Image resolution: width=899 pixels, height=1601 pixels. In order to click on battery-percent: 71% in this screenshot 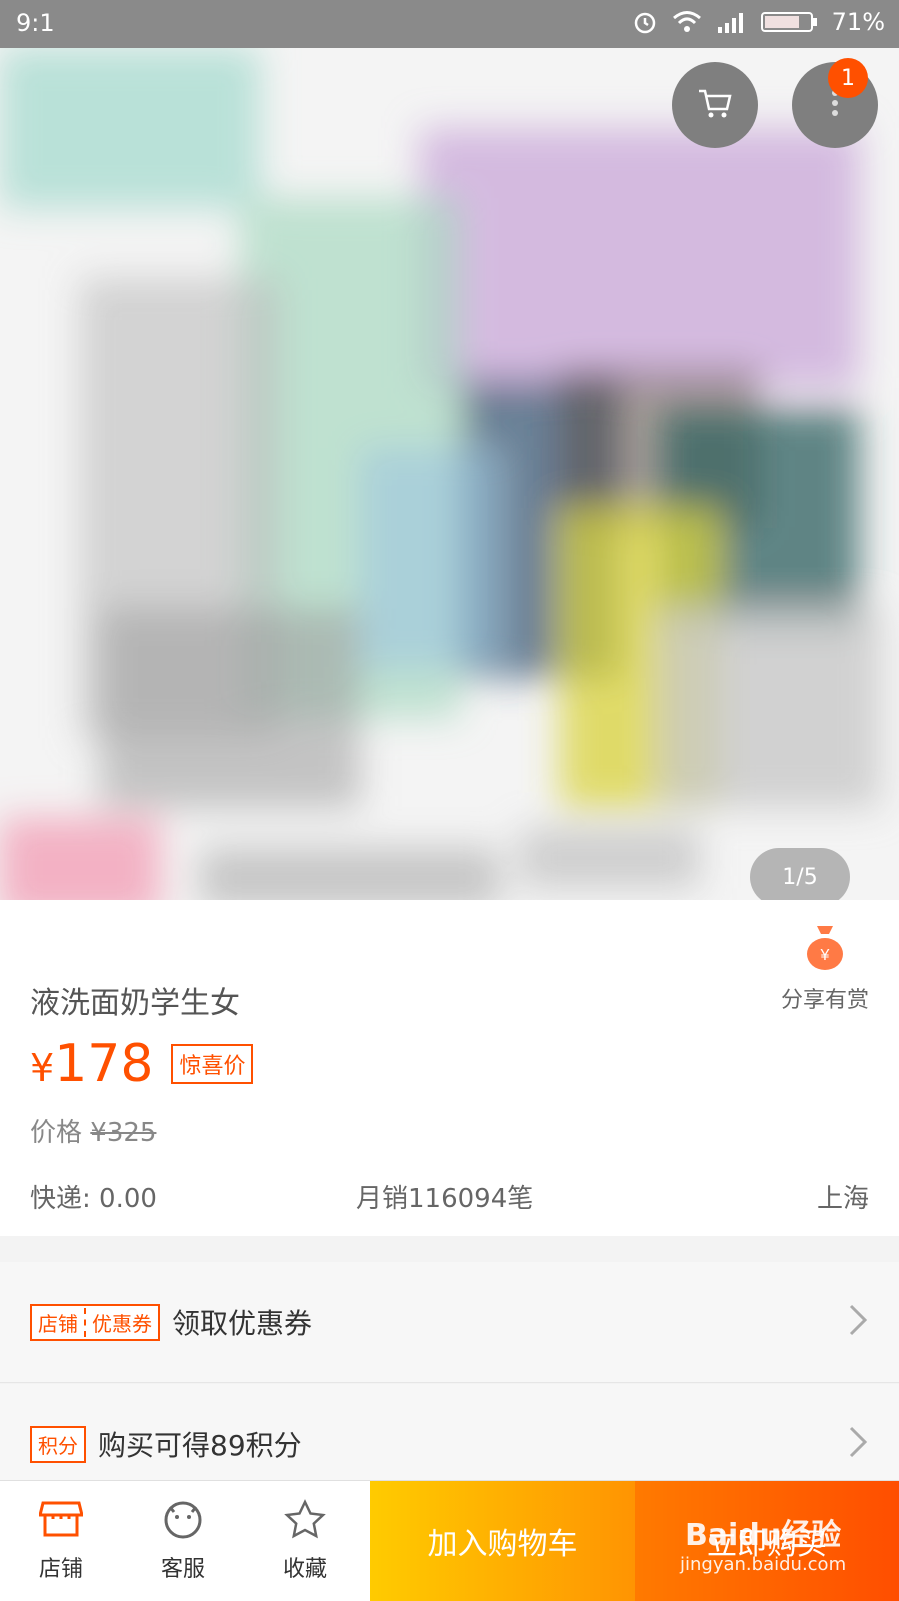, I will do `click(858, 22)`.